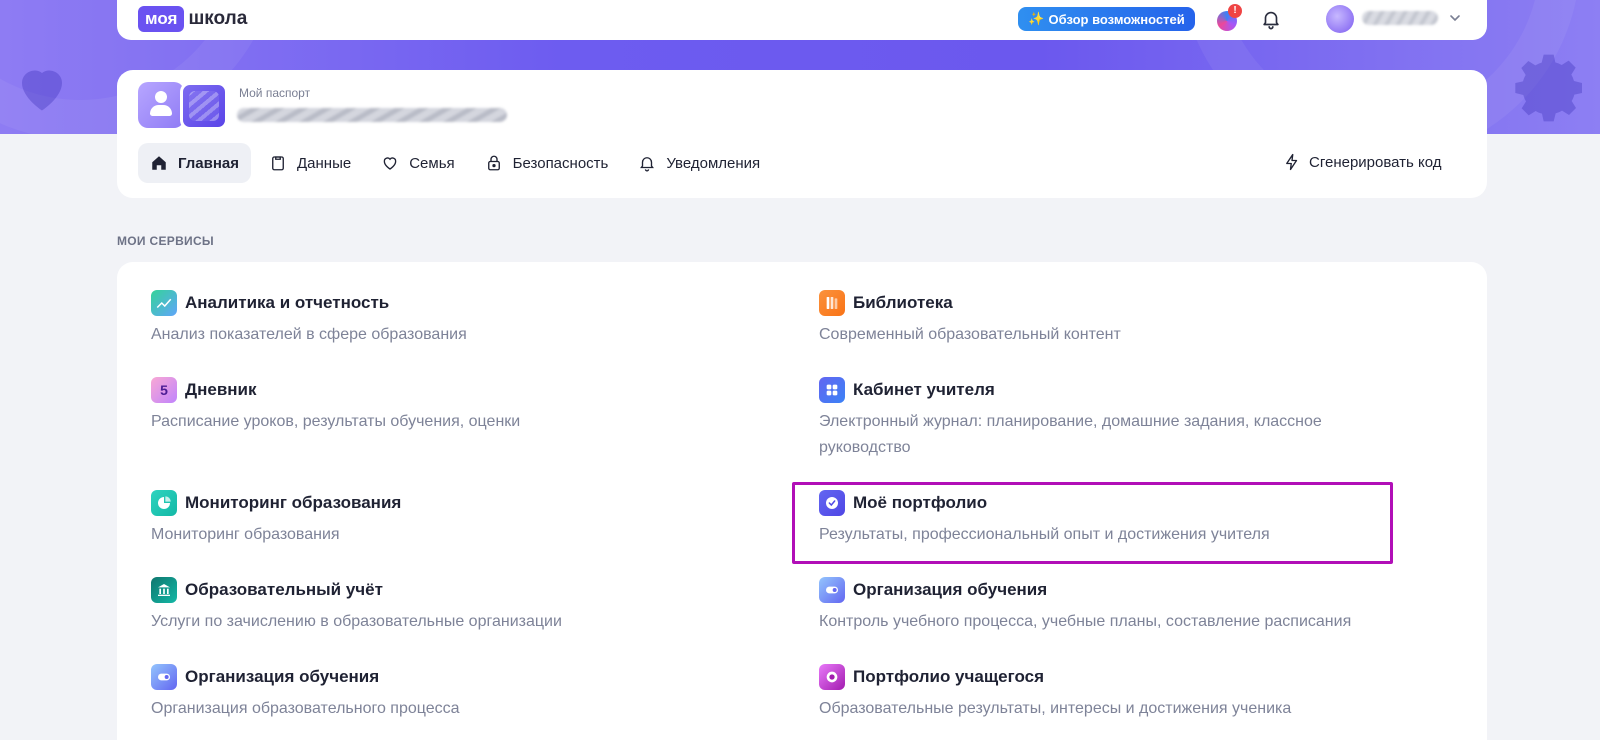  I want to click on analytics-icon, so click(164, 303).